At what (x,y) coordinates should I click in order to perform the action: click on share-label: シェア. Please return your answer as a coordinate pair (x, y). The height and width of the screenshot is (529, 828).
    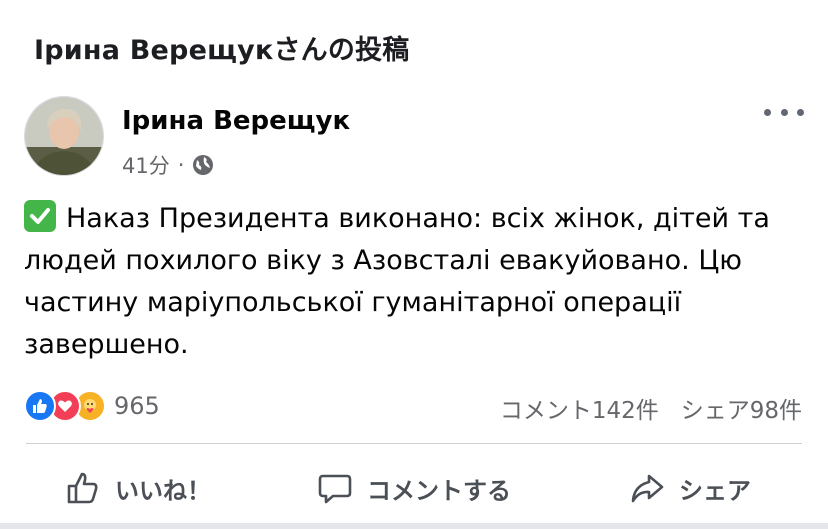
    Looking at the image, I should click on (715, 490).